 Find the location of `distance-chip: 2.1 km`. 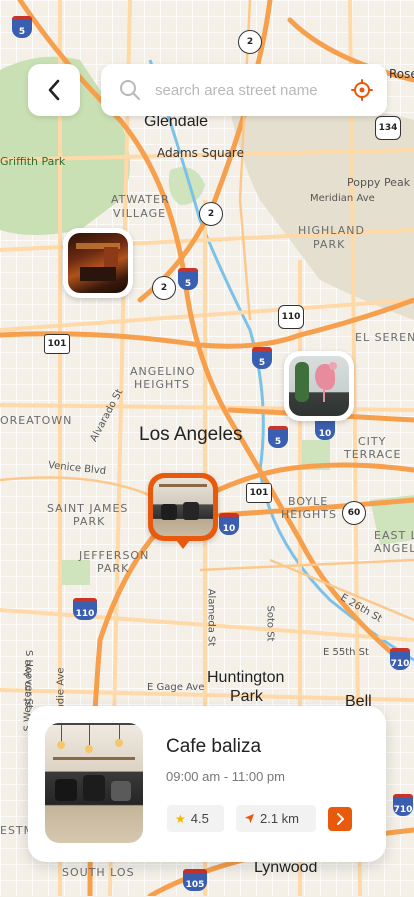

distance-chip: 2.1 km is located at coordinates (276, 818).